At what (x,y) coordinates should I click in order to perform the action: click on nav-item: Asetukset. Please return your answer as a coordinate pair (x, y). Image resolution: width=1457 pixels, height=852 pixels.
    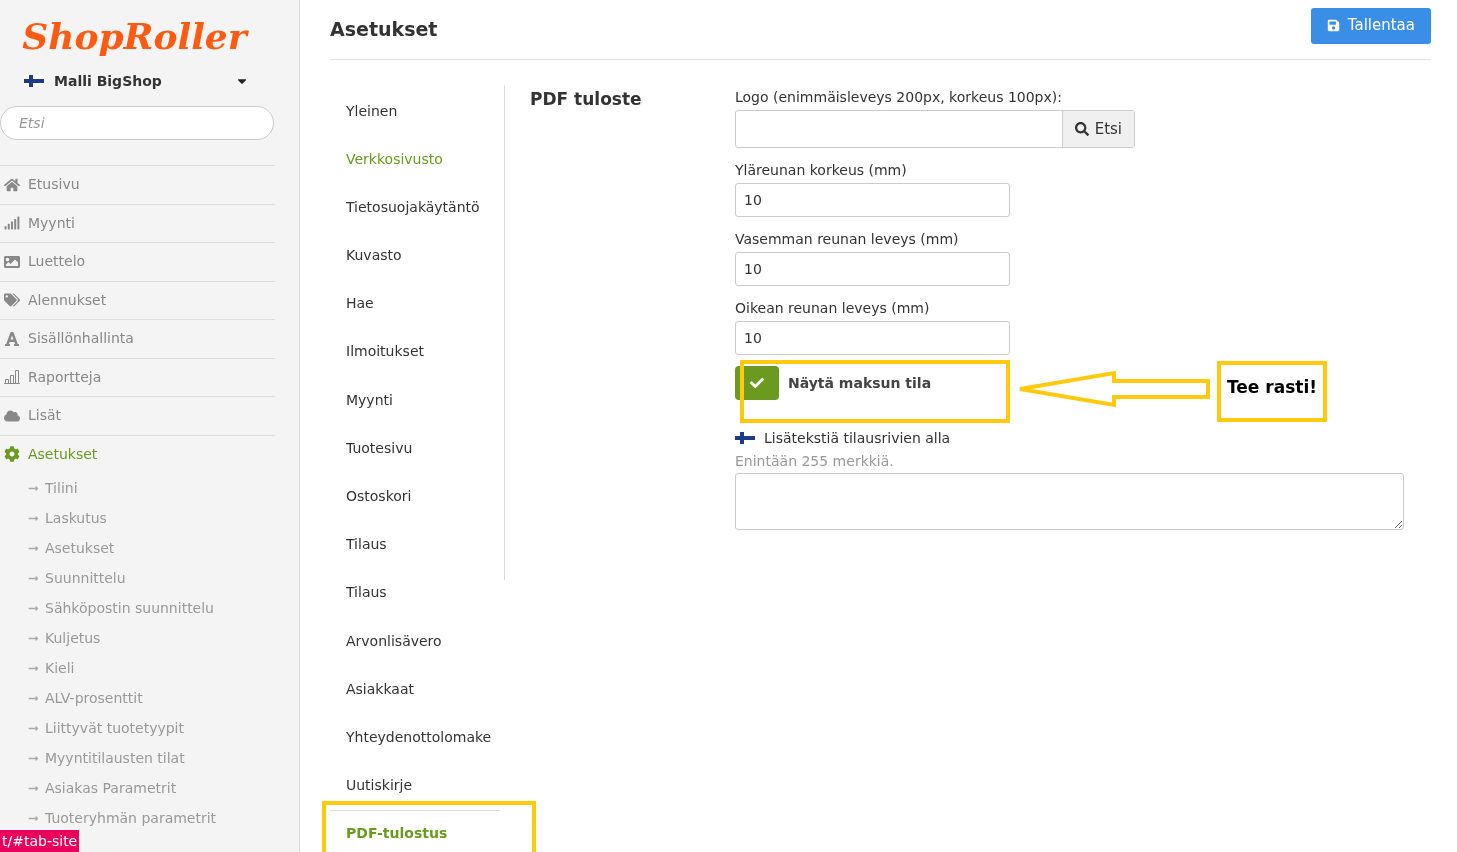
    Looking at the image, I should click on (137, 453).